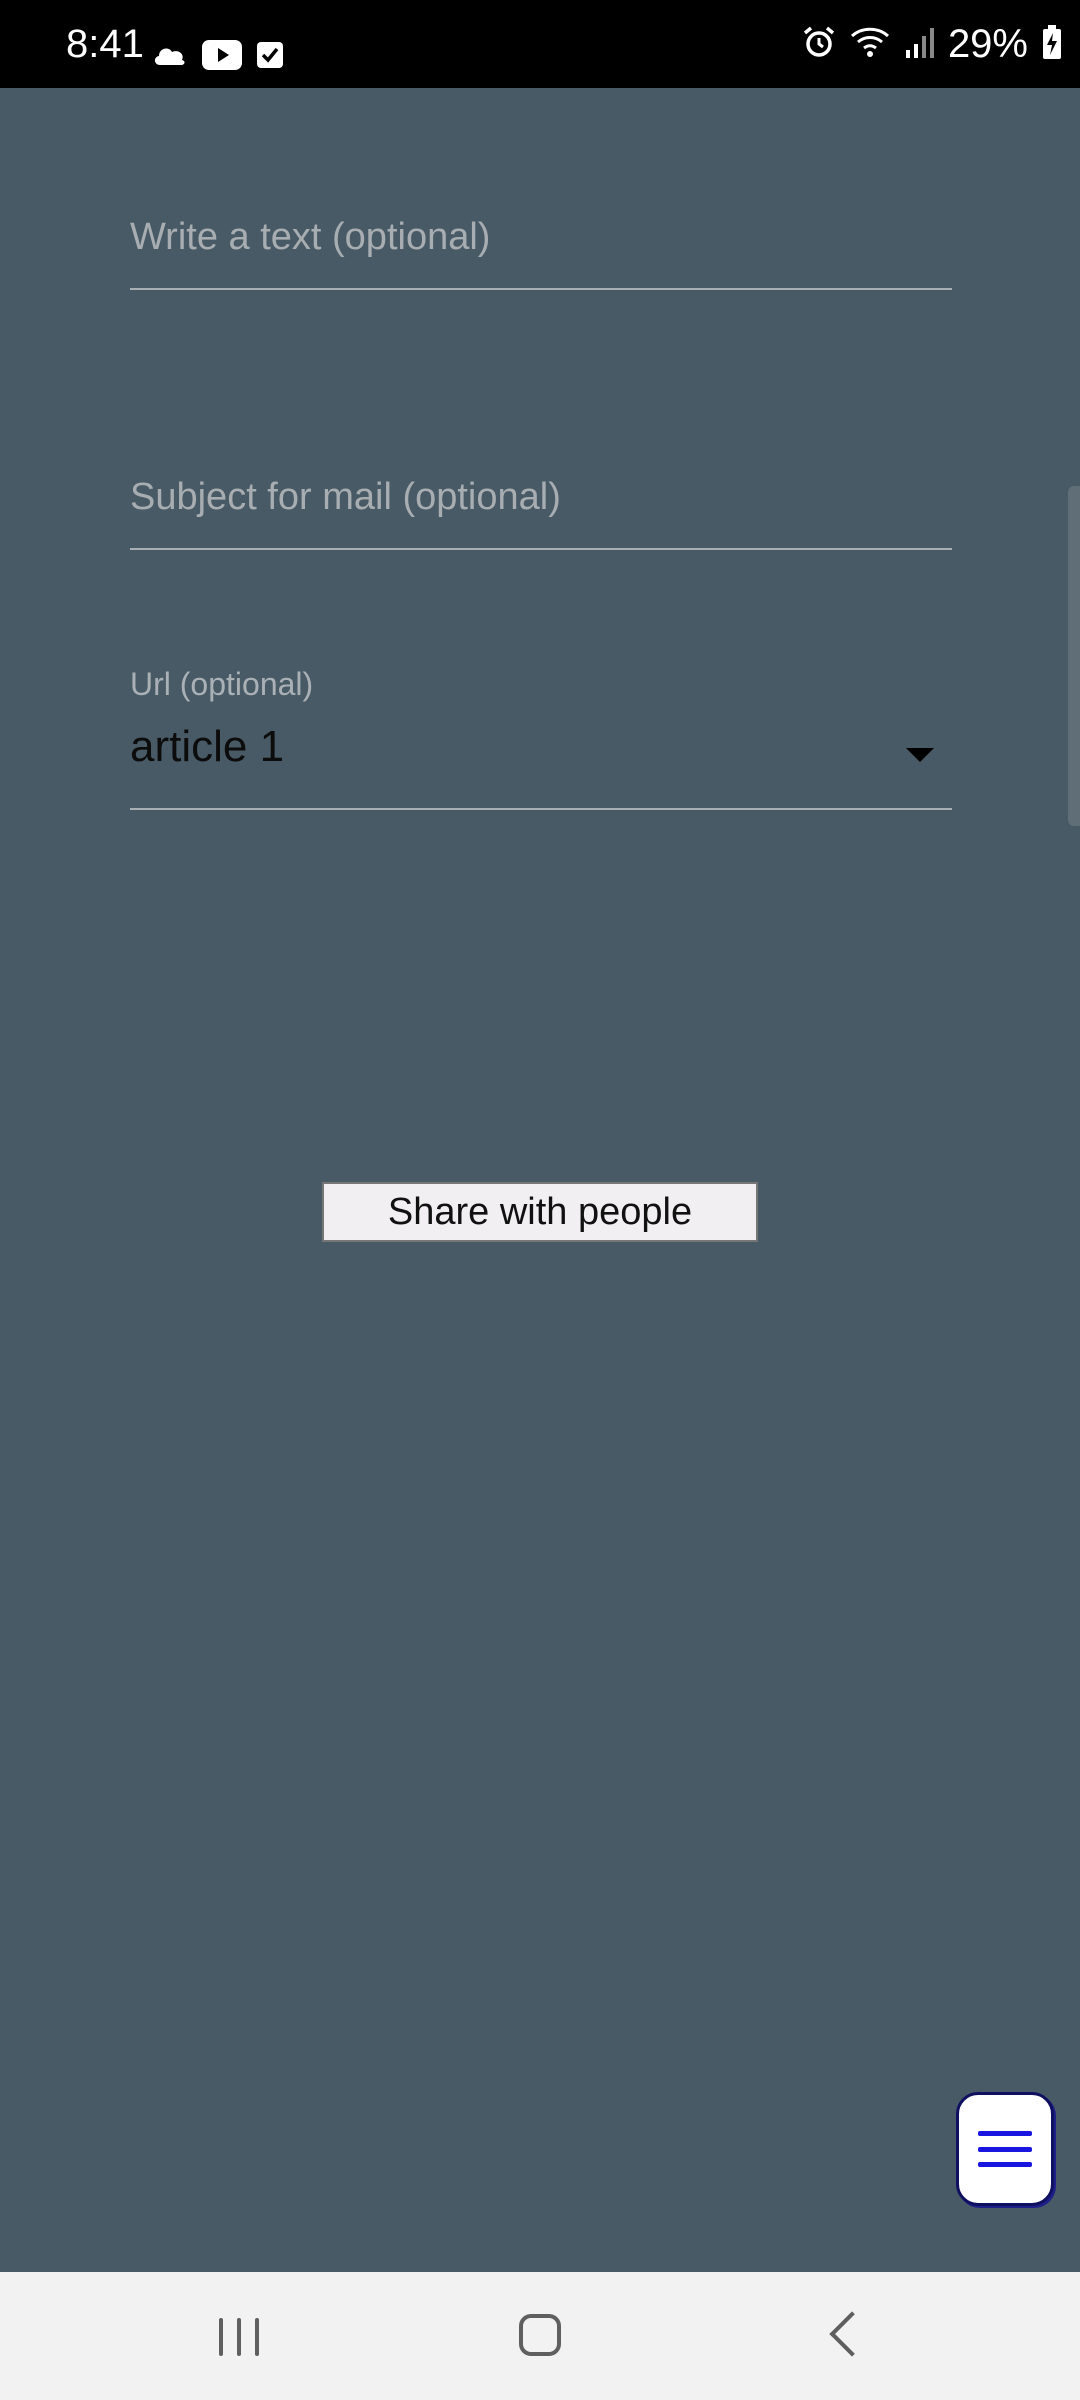  I want to click on share-button: Share with people, so click(540, 1212).